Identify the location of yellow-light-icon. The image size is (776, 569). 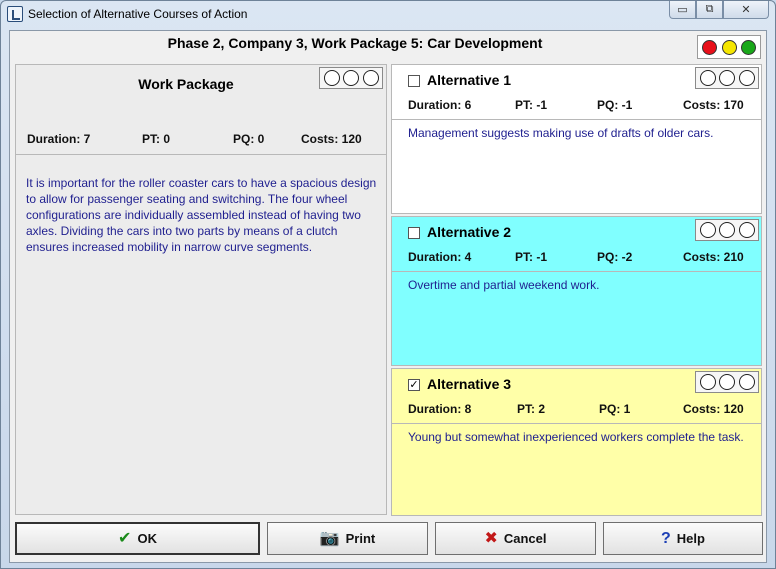
(729, 47).